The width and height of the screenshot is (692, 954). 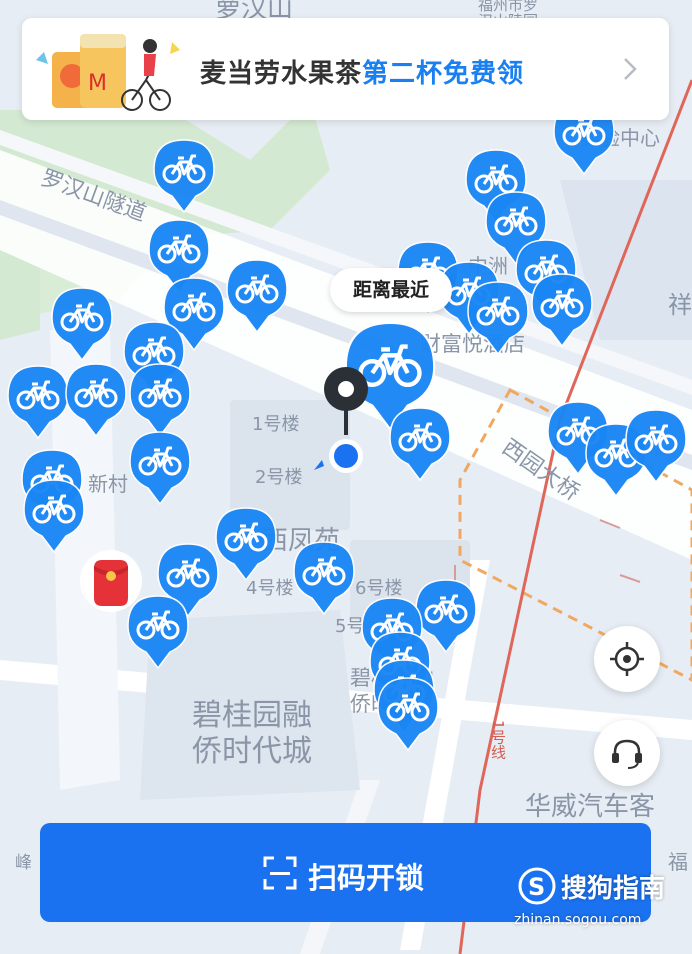 What do you see at coordinates (108, 72) in the screenshot?
I see `promo-drinks-icon: M` at bounding box center [108, 72].